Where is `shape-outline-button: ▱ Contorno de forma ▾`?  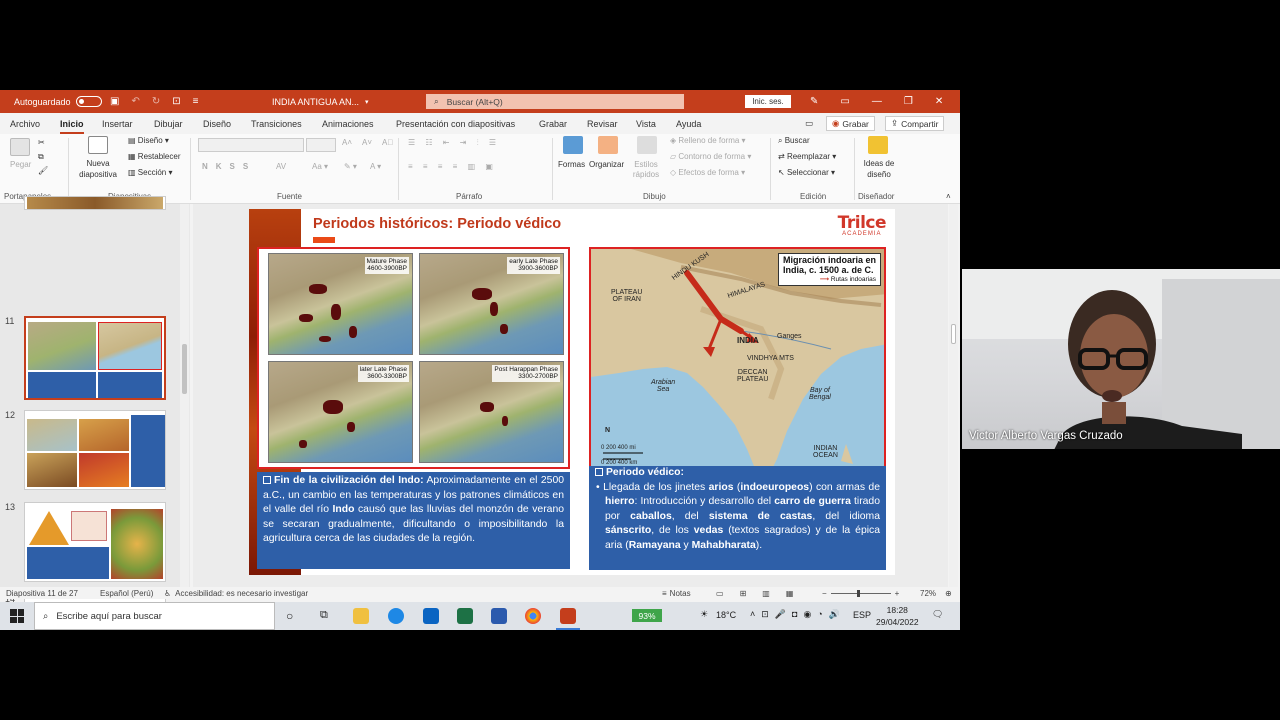
shape-outline-button: ▱ Contorno de forma ▾ is located at coordinates (710, 156).